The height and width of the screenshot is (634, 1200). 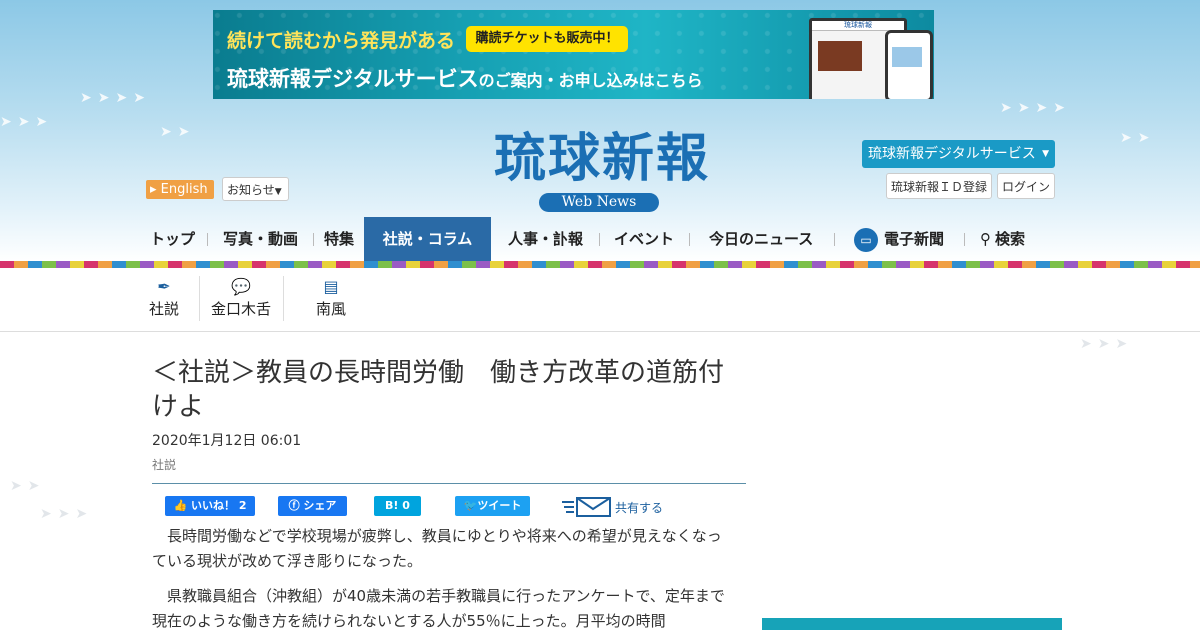 What do you see at coordinates (260, 239) in the screenshot?
I see `nav-item-photo-video: 写真・動画` at bounding box center [260, 239].